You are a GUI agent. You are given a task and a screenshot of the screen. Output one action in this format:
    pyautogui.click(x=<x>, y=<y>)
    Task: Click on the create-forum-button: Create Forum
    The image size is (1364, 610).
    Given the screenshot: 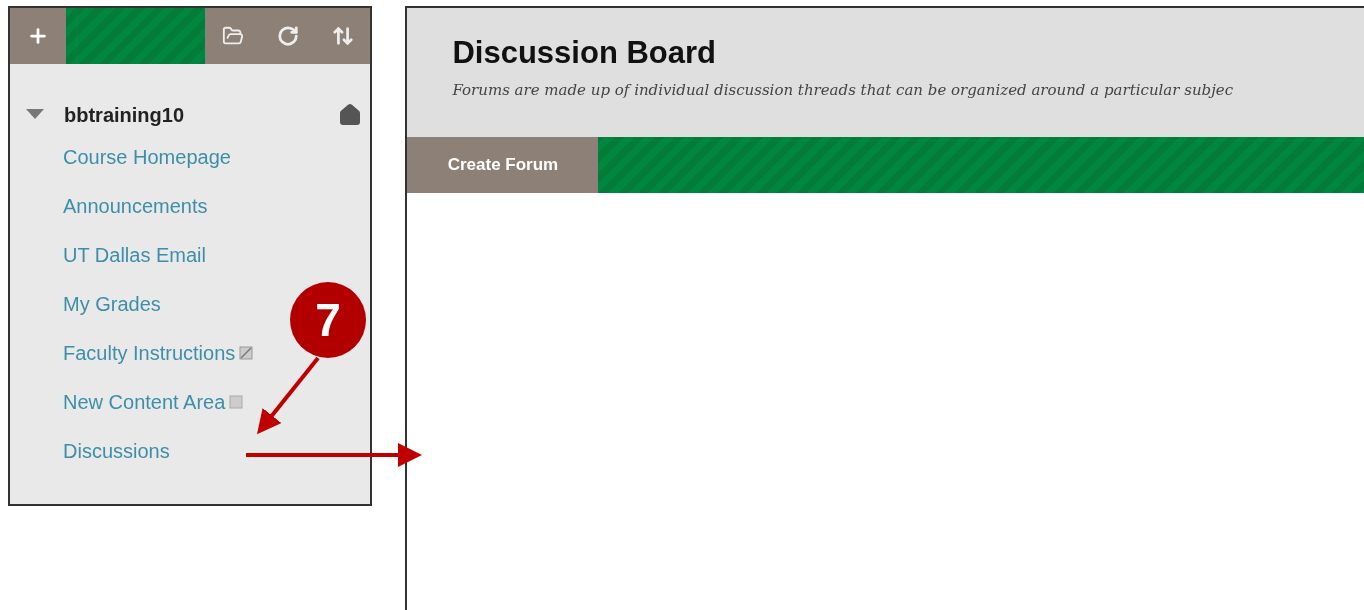 What is the action you would take?
    pyautogui.click(x=503, y=165)
    